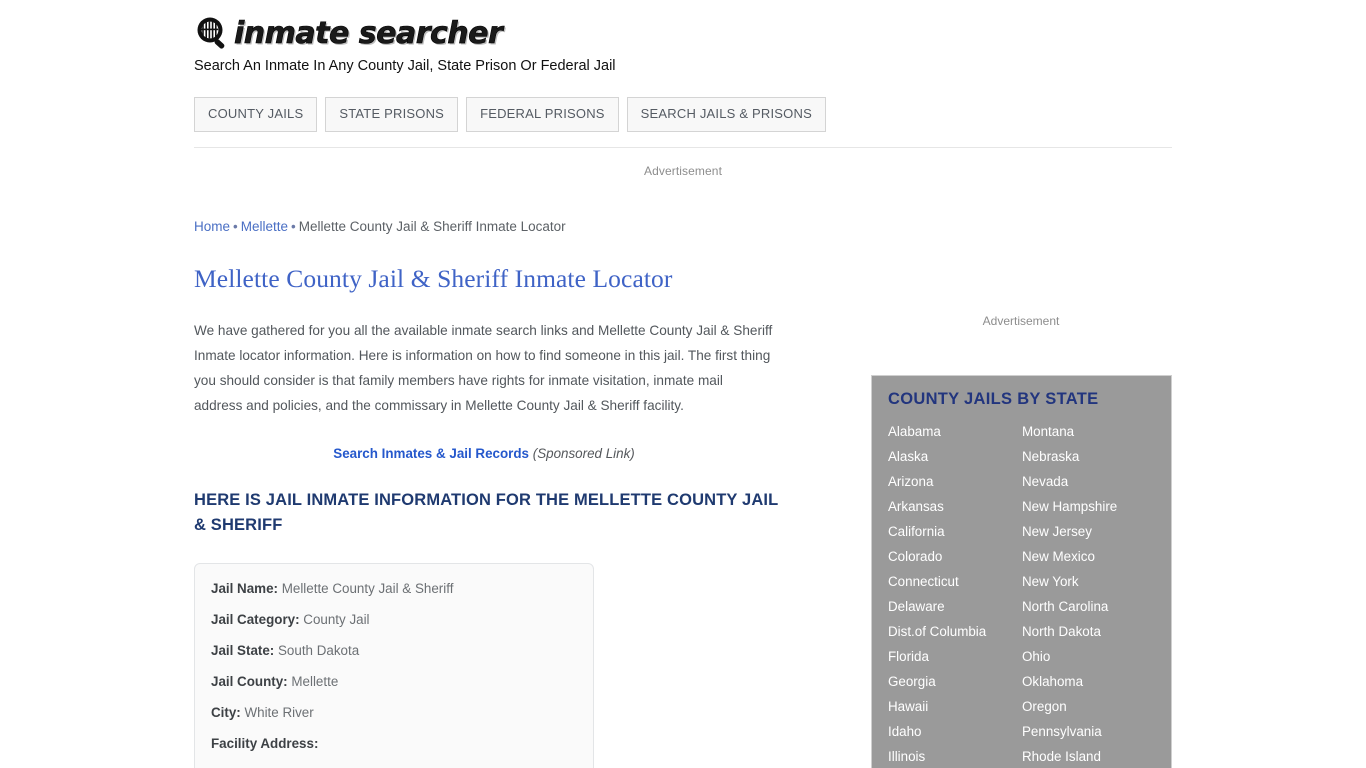 This screenshot has width=1366, height=768. I want to click on info-label-jail-name: Jail Name:, so click(244, 588).